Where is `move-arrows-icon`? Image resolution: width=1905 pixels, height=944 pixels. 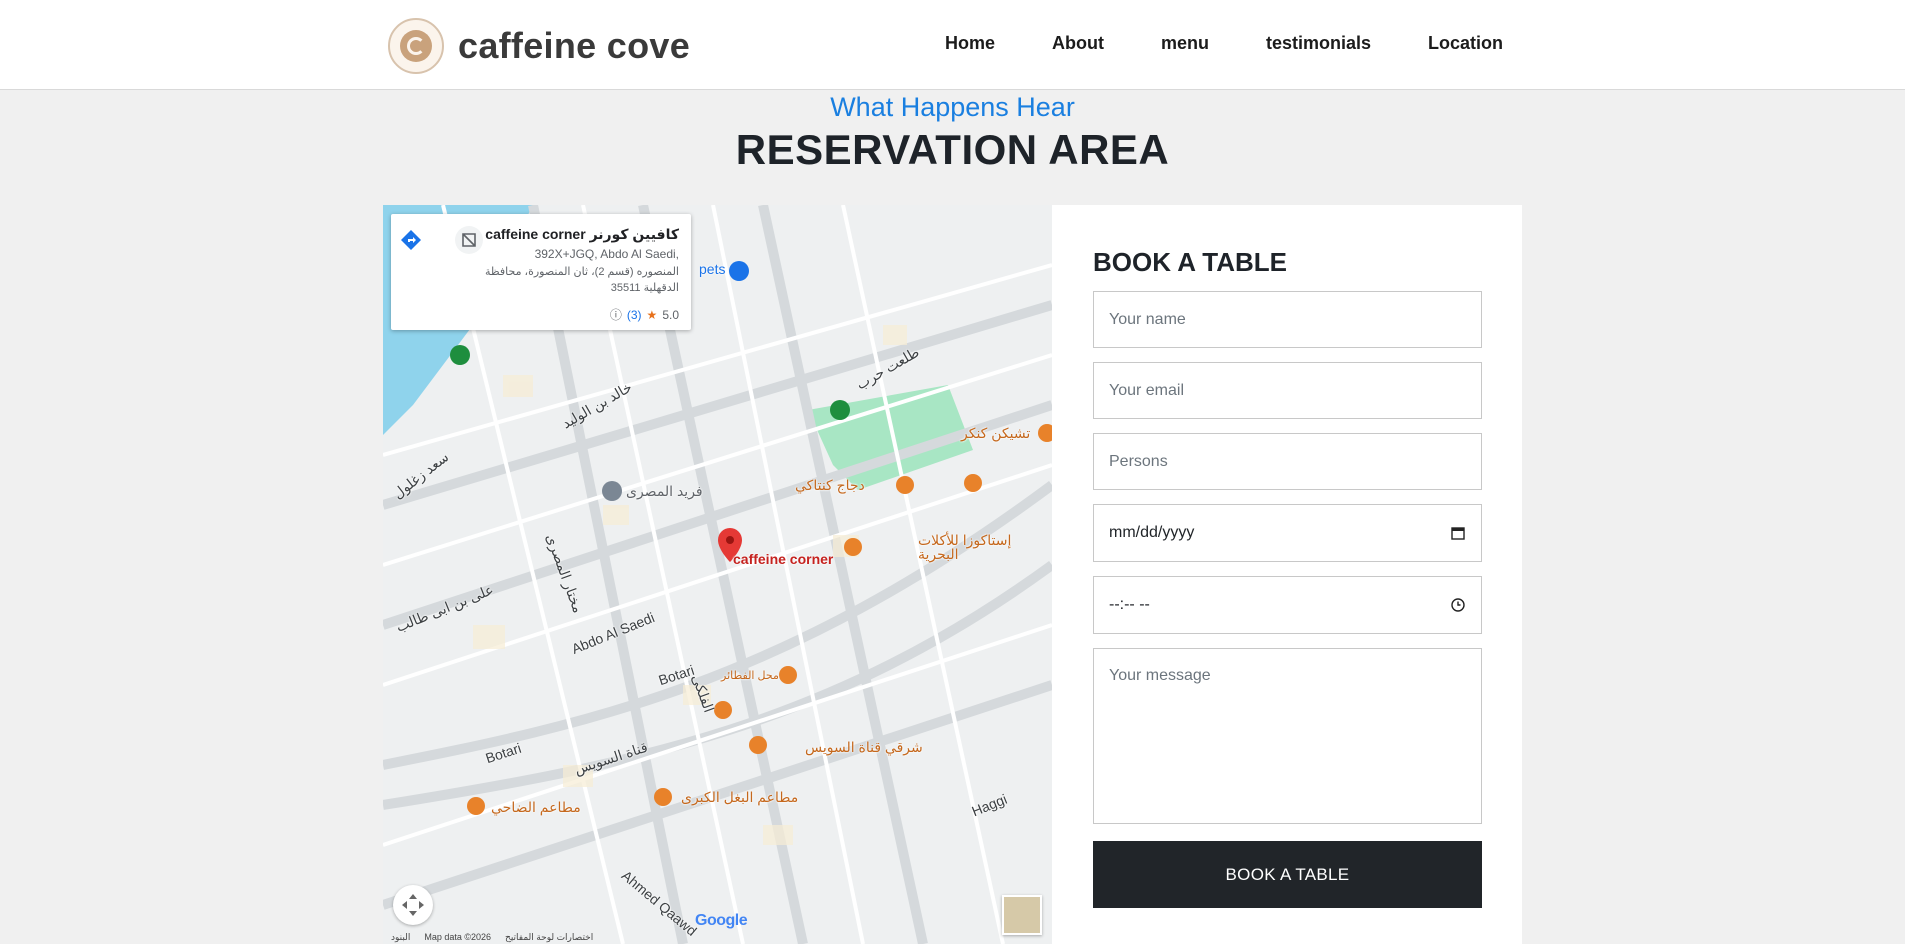
move-arrows-icon is located at coordinates (413, 905).